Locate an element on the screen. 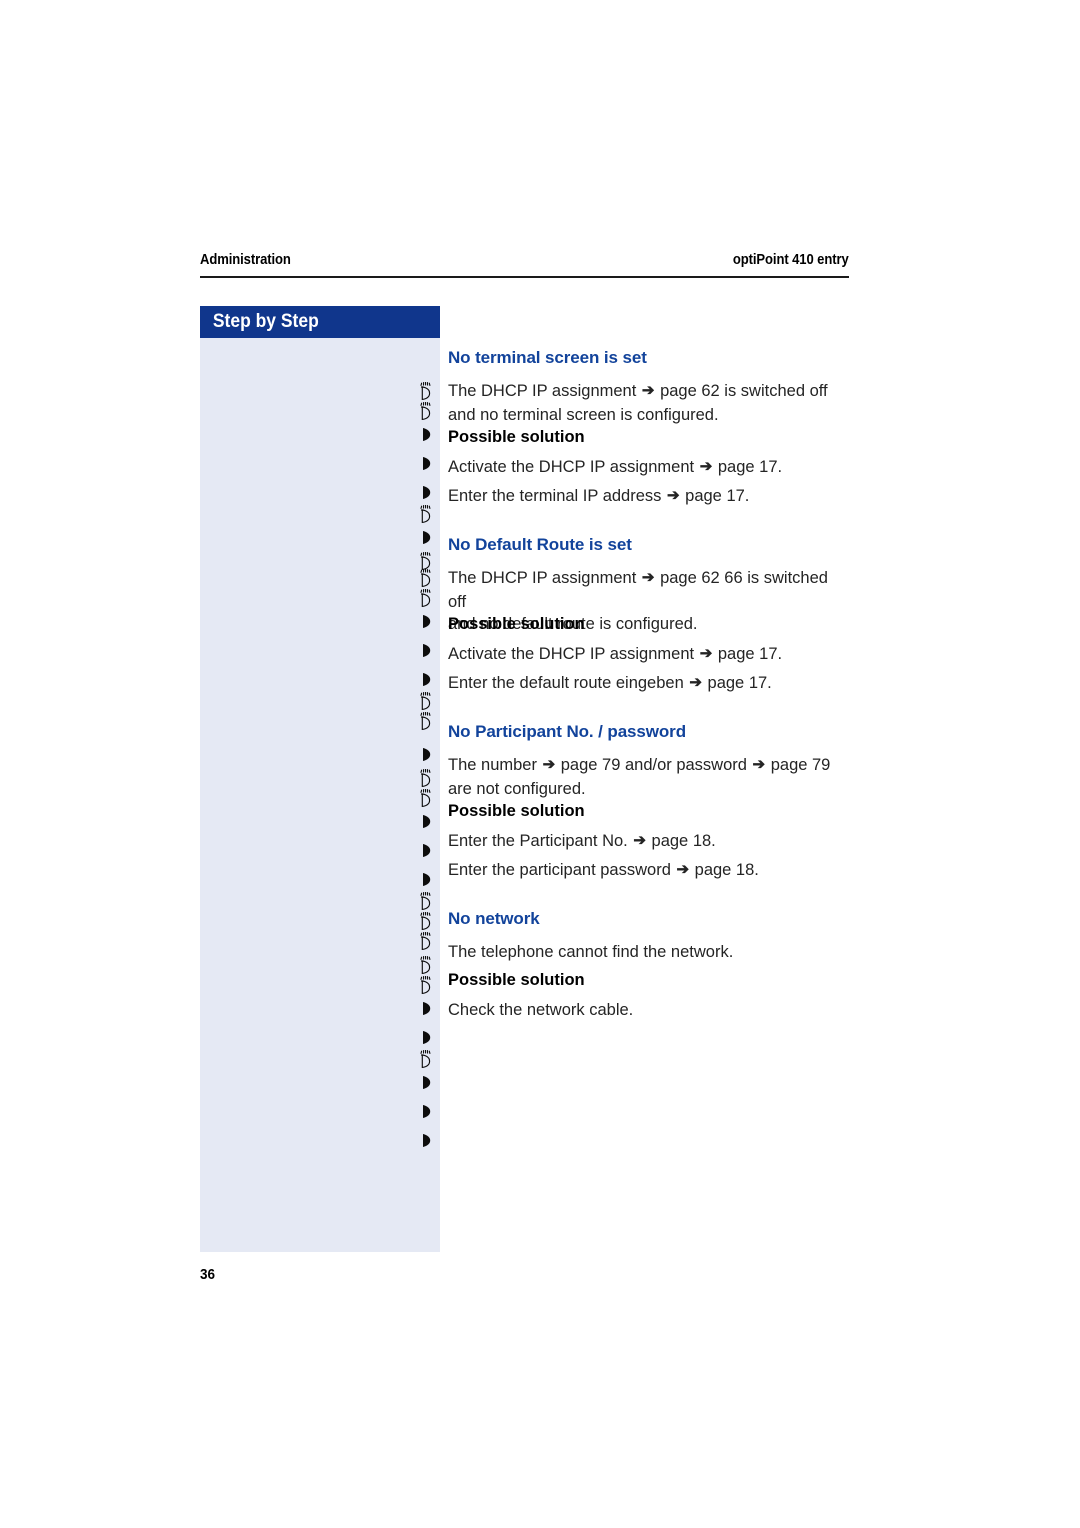 The image size is (1080, 1528). section-title: No Participant No. / password is located at coordinates (567, 731).